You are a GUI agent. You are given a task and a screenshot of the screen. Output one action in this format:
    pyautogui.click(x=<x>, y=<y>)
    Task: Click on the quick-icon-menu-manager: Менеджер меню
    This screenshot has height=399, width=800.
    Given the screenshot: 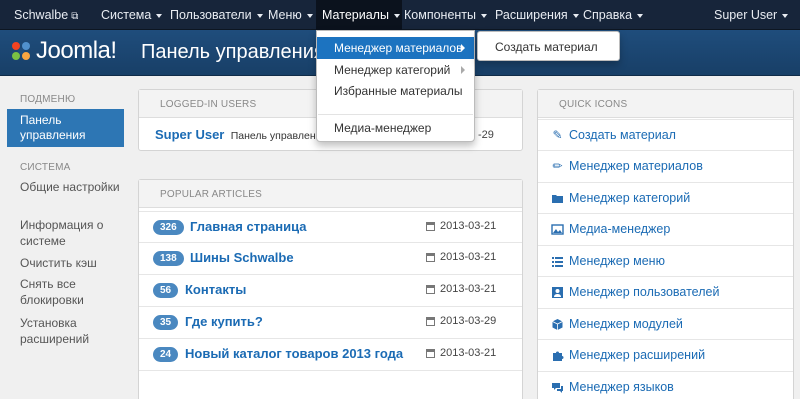 What is the action you would take?
    pyautogui.click(x=665, y=260)
    